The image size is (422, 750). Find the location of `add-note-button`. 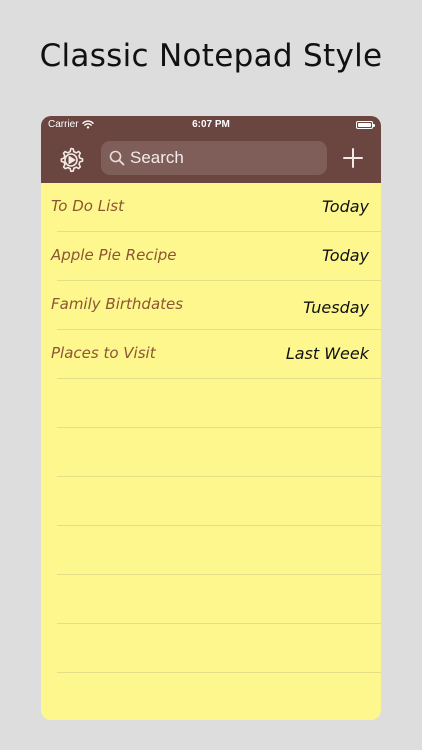

add-note-button is located at coordinates (353, 158).